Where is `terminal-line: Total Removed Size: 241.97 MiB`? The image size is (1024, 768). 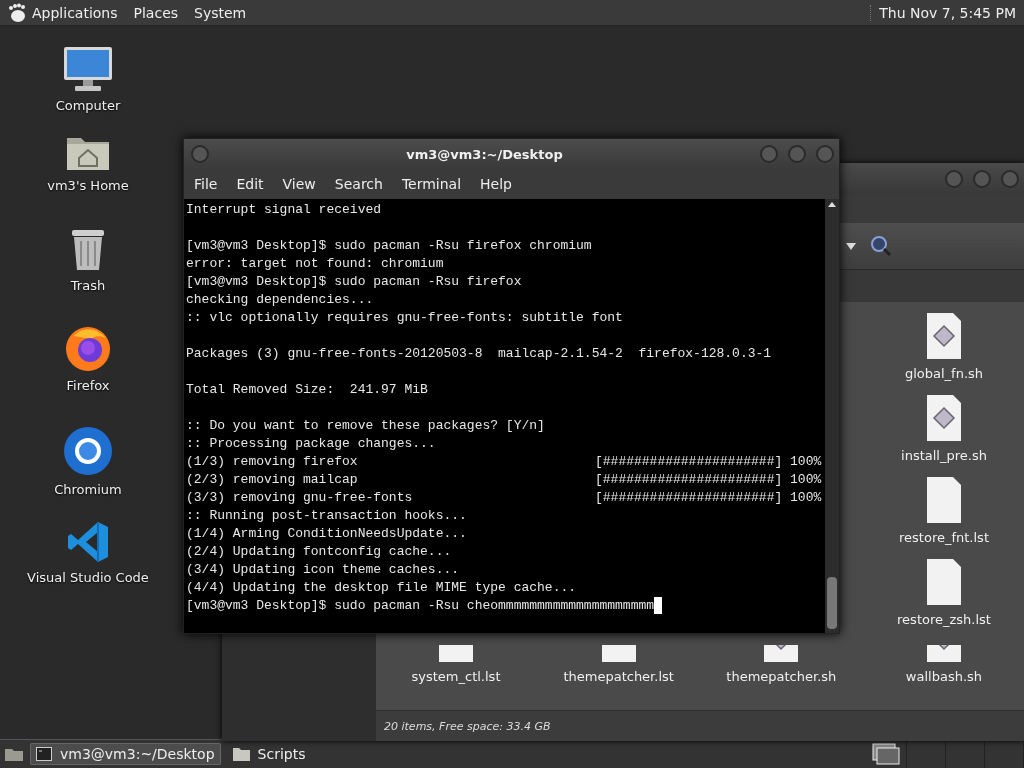
terminal-line: Total Removed Size: 241.97 MiB is located at coordinates (307, 390).